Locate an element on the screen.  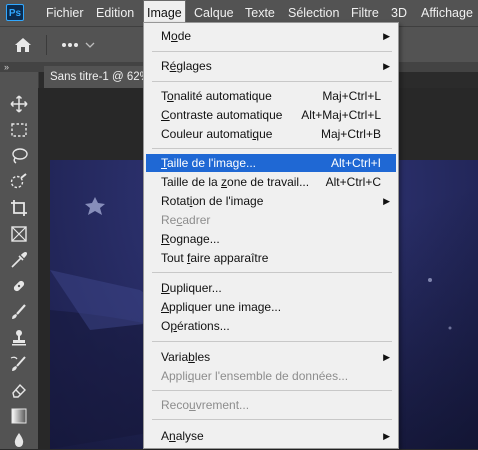
eyedropper-tool-icon is located at coordinates (19, 260).